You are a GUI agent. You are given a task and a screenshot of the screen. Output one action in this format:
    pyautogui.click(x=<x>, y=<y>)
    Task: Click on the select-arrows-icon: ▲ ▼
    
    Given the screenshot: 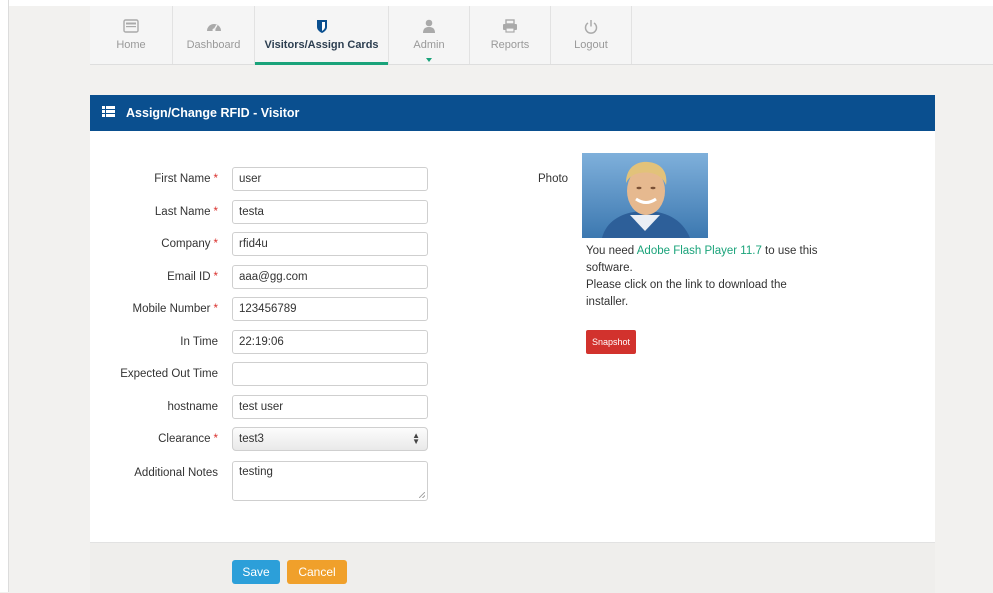 What is the action you would take?
    pyautogui.click(x=416, y=438)
    